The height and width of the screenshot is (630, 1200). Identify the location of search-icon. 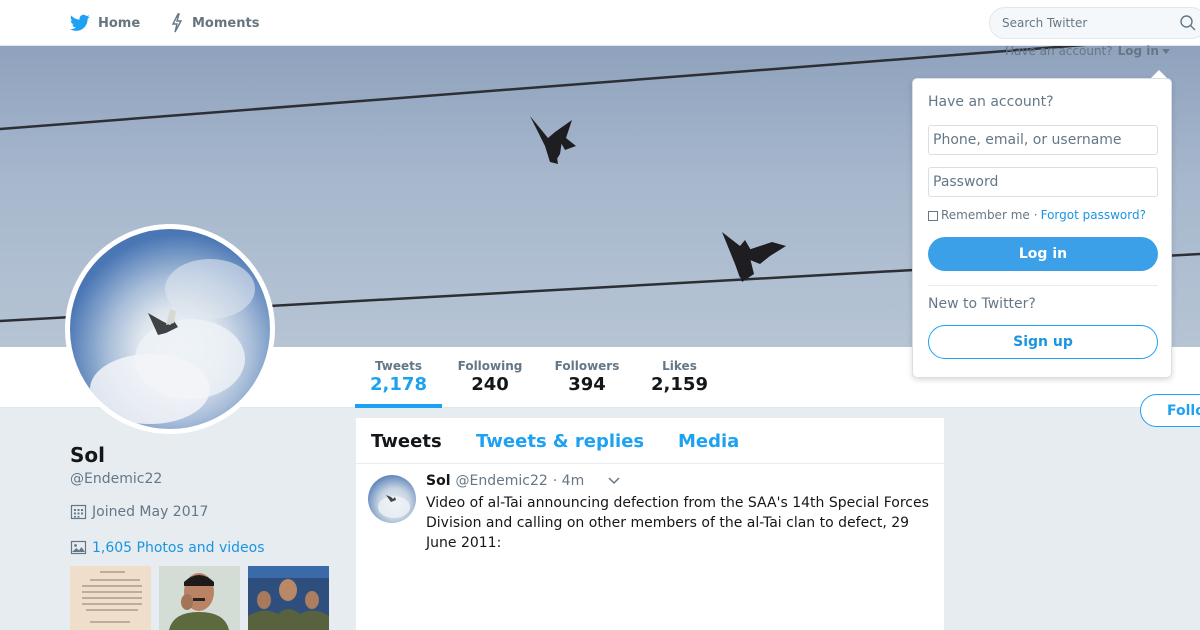
(1188, 23).